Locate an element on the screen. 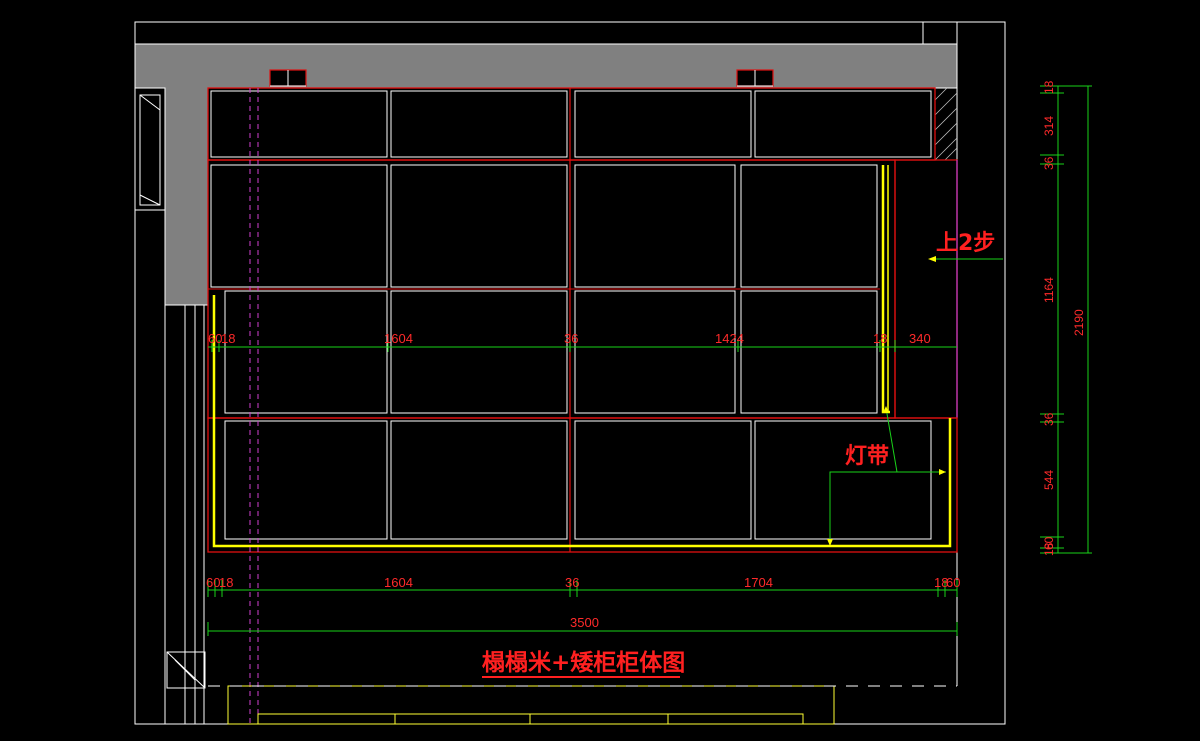  step-label-group: 上2步 is located at coordinates (965, 246).